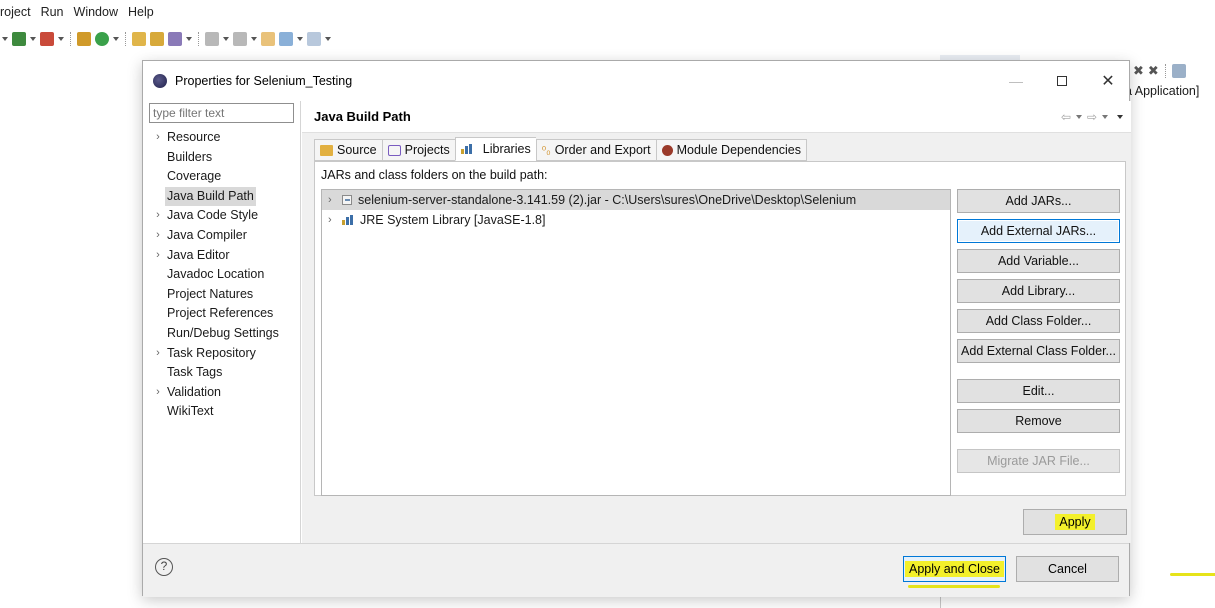  What do you see at coordinates (636, 81) in the screenshot?
I see `dialog-titlebar: Properties for Selenium_Testing — ✕` at bounding box center [636, 81].